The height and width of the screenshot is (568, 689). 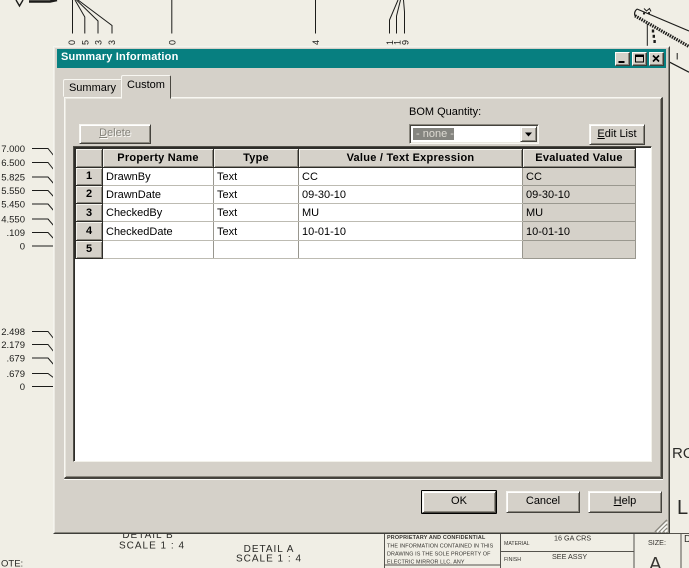 I want to click on svg-text: FINISH, so click(x=512, y=560).